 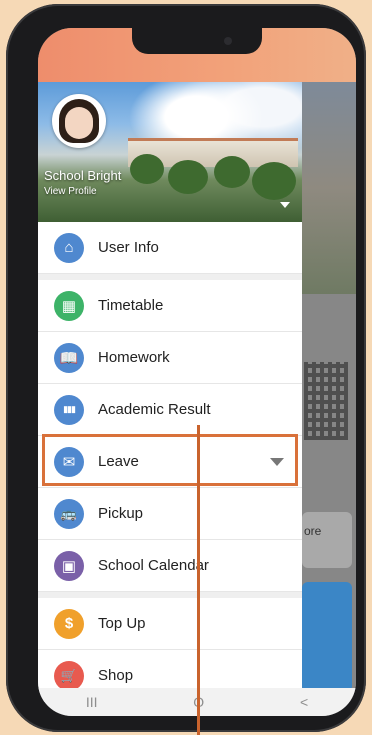 I want to click on background-more-button: ore, so click(x=327, y=540).